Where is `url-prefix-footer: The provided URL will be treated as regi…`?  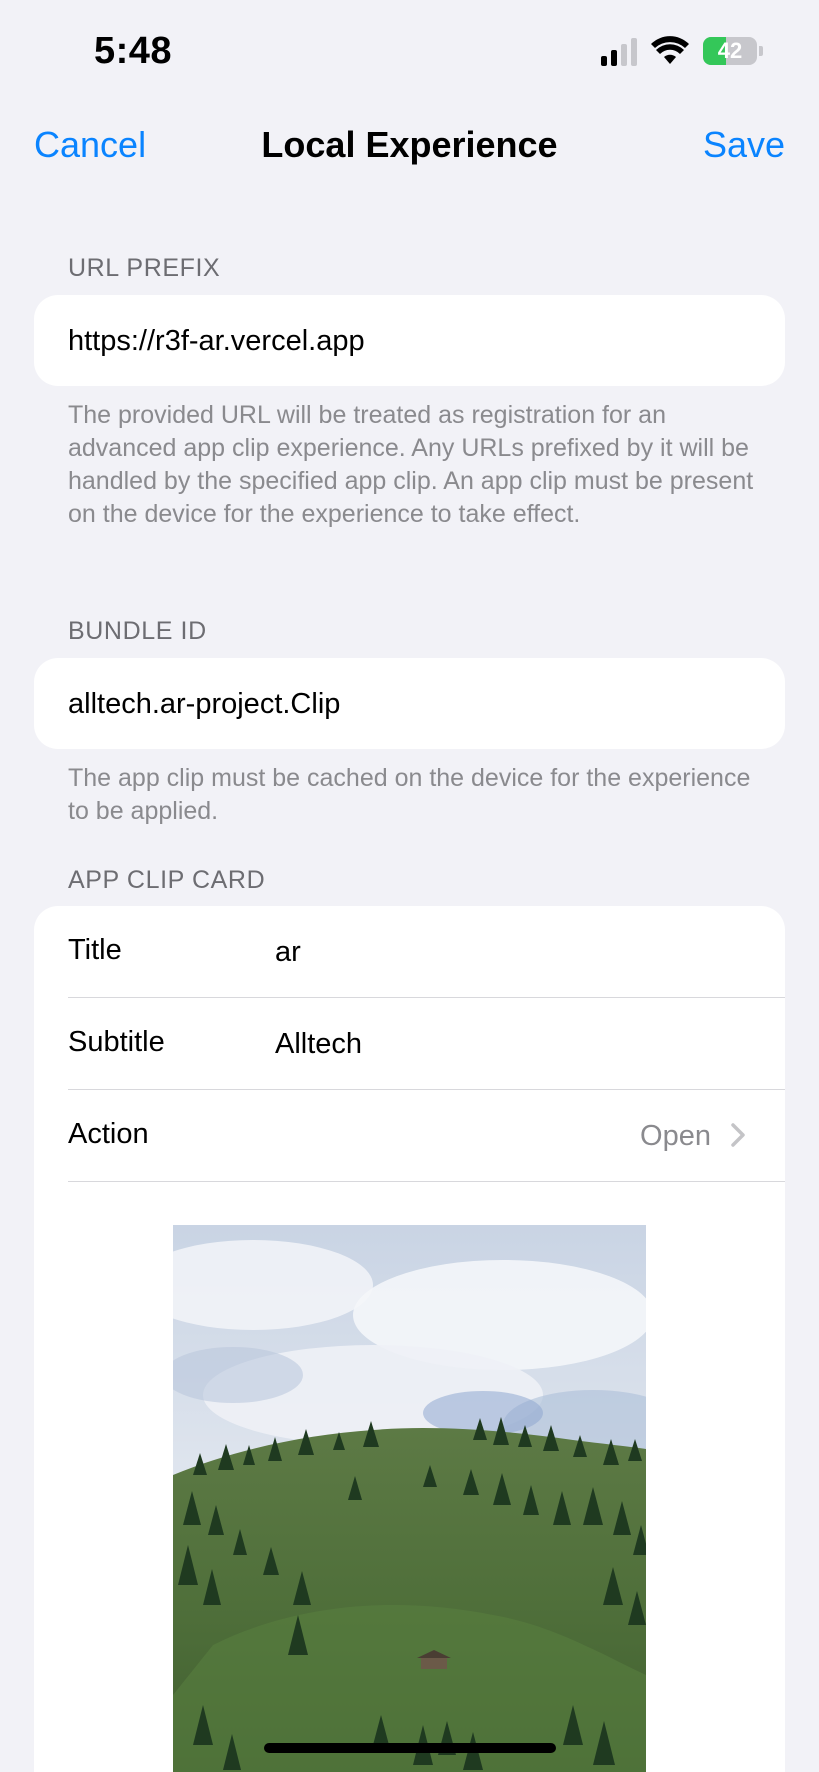 url-prefix-footer: The provided URL will be treated as regi… is located at coordinates (411, 464).